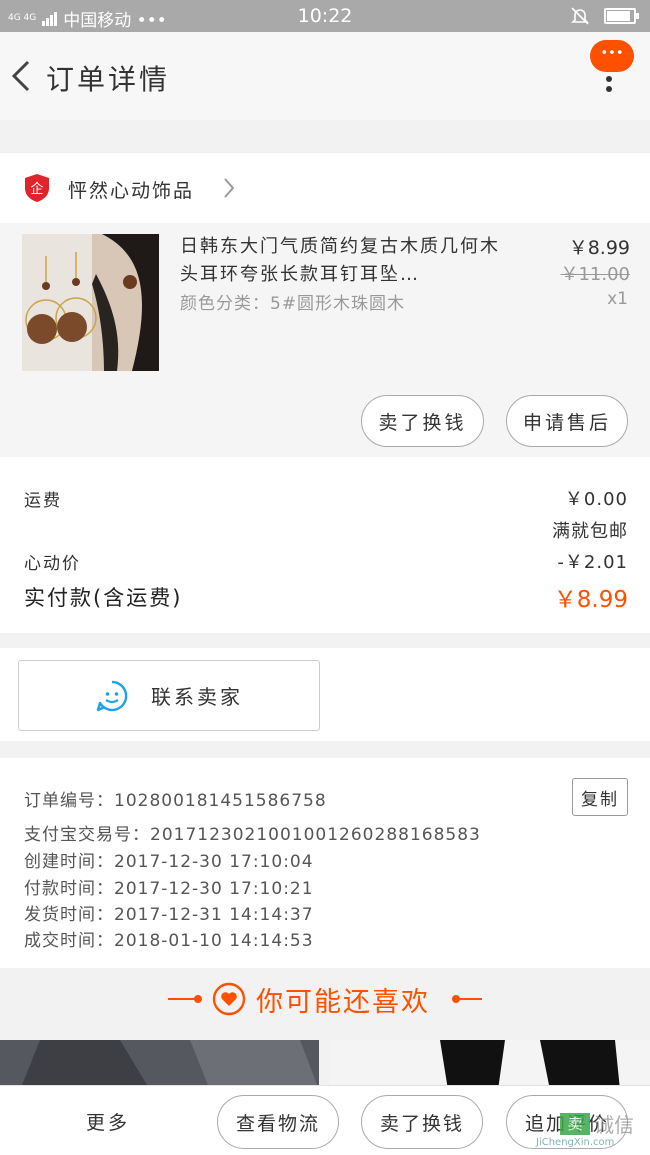 The image size is (650, 1155). What do you see at coordinates (600, 797) in the screenshot?
I see `copy-button: 复制` at bounding box center [600, 797].